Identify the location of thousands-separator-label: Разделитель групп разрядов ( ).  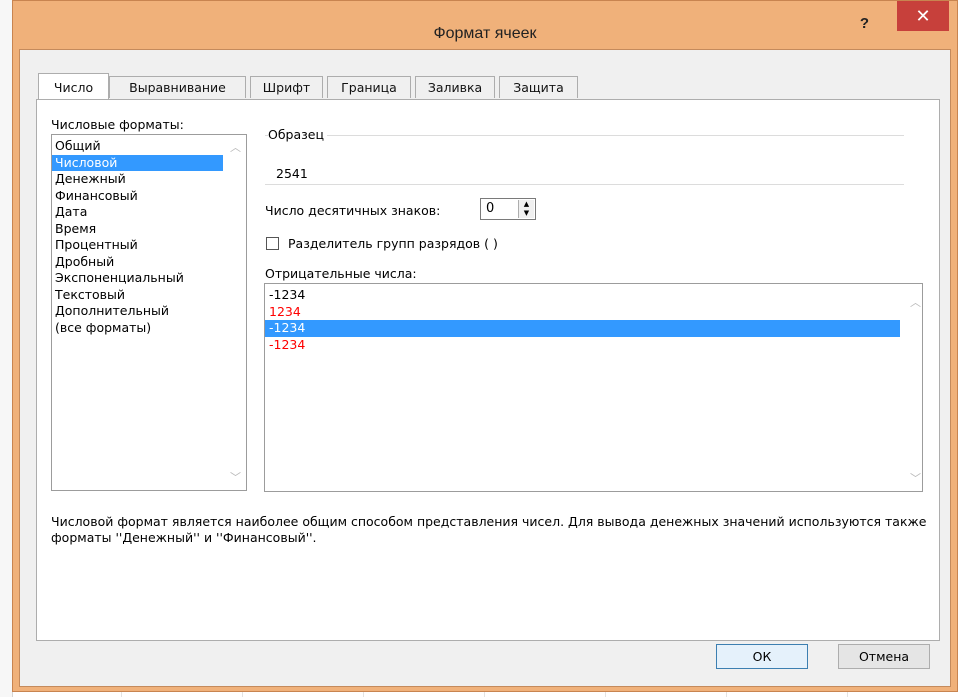
(393, 243).